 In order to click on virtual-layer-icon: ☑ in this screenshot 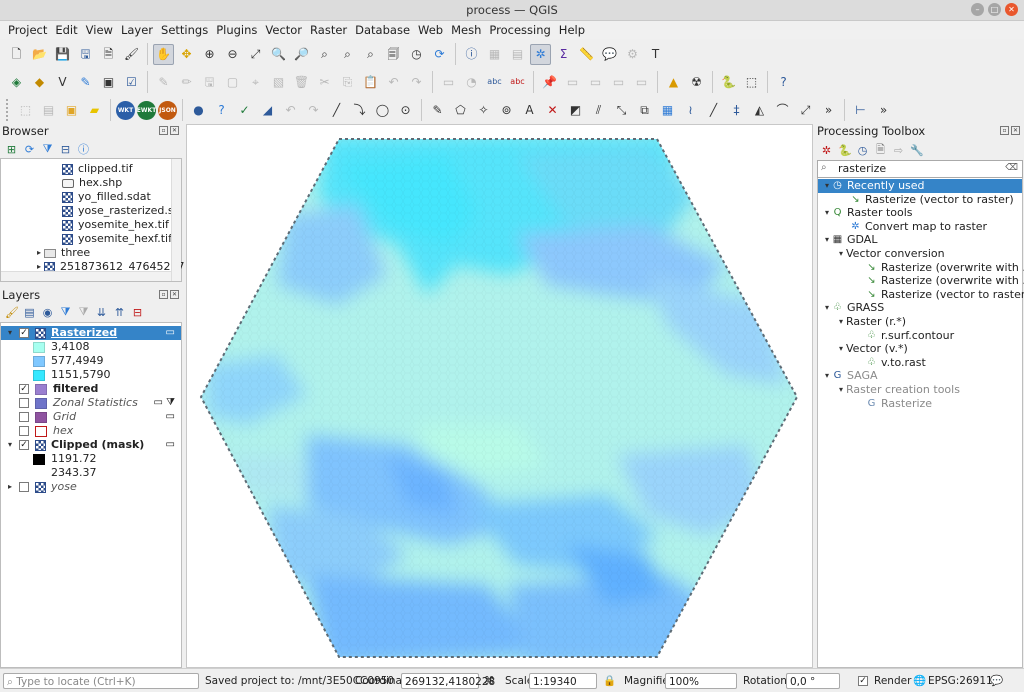, I will do `click(131, 82)`.